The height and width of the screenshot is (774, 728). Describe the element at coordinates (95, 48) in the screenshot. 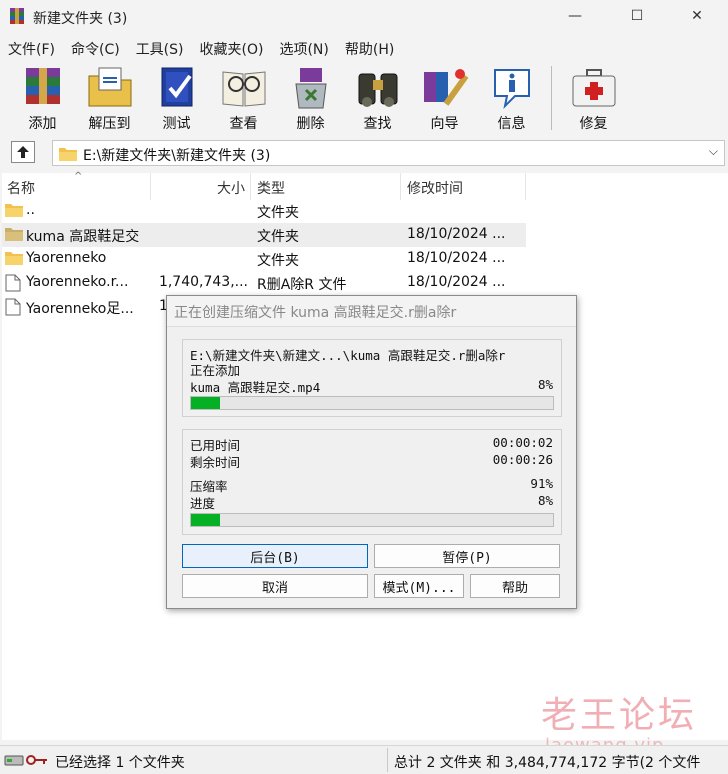

I see `menu-commands: 命令(C)` at that location.